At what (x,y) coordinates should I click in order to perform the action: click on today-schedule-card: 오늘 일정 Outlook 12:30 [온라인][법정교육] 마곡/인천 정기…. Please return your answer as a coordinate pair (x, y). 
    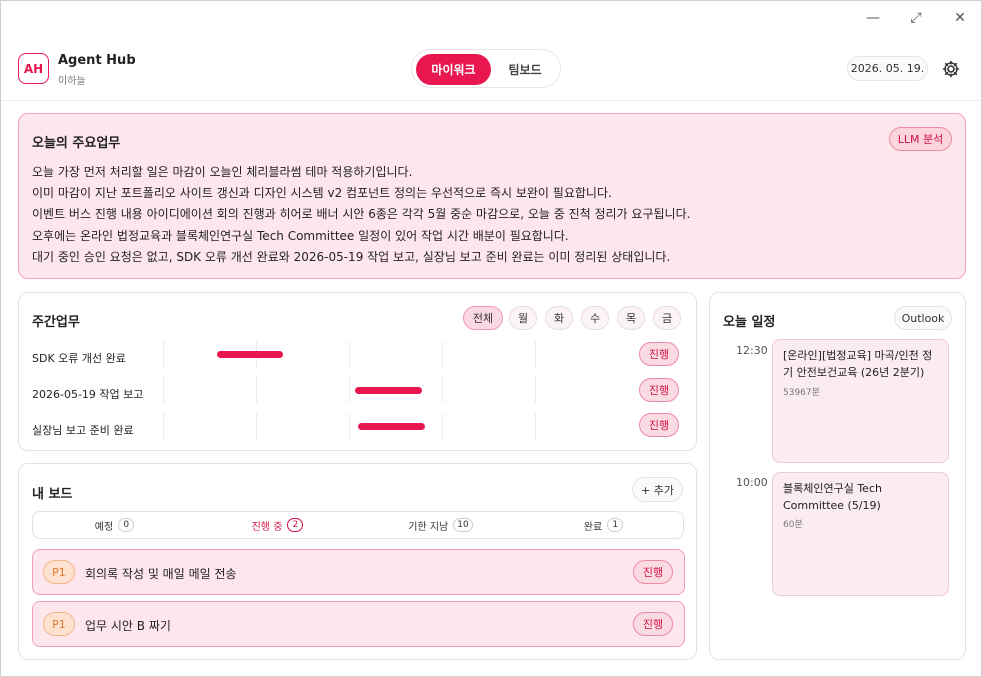
    Looking at the image, I should click on (837, 476).